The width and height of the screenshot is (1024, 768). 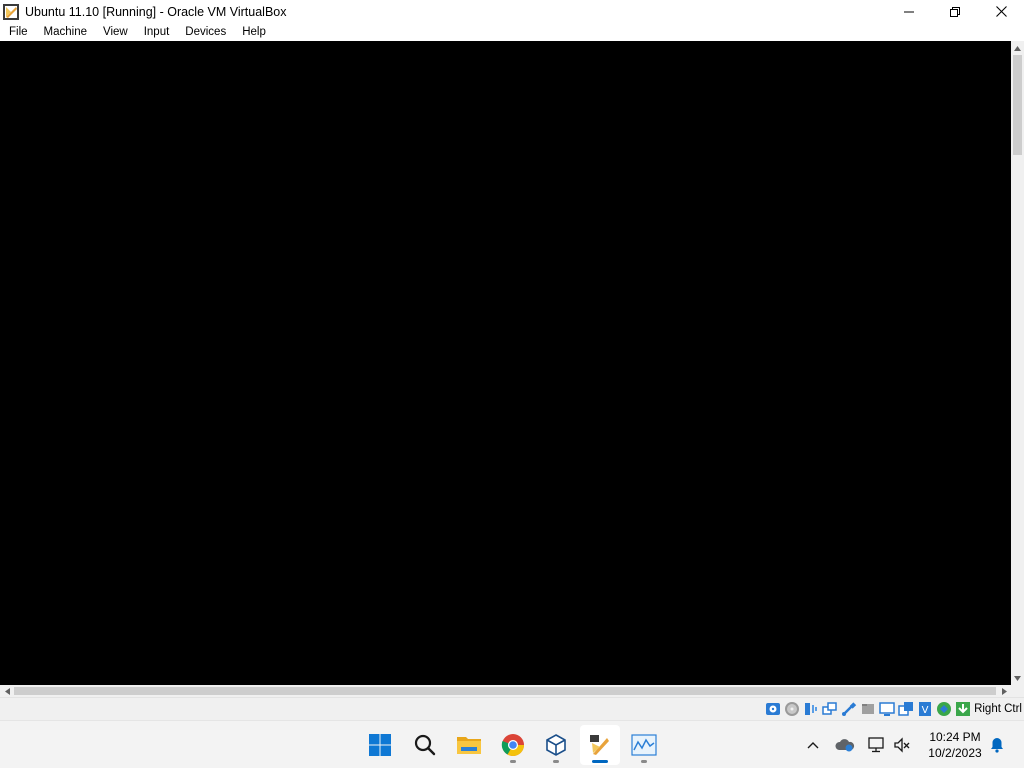 I want to click on windows-logo-icon, so click(x=380, y=745).